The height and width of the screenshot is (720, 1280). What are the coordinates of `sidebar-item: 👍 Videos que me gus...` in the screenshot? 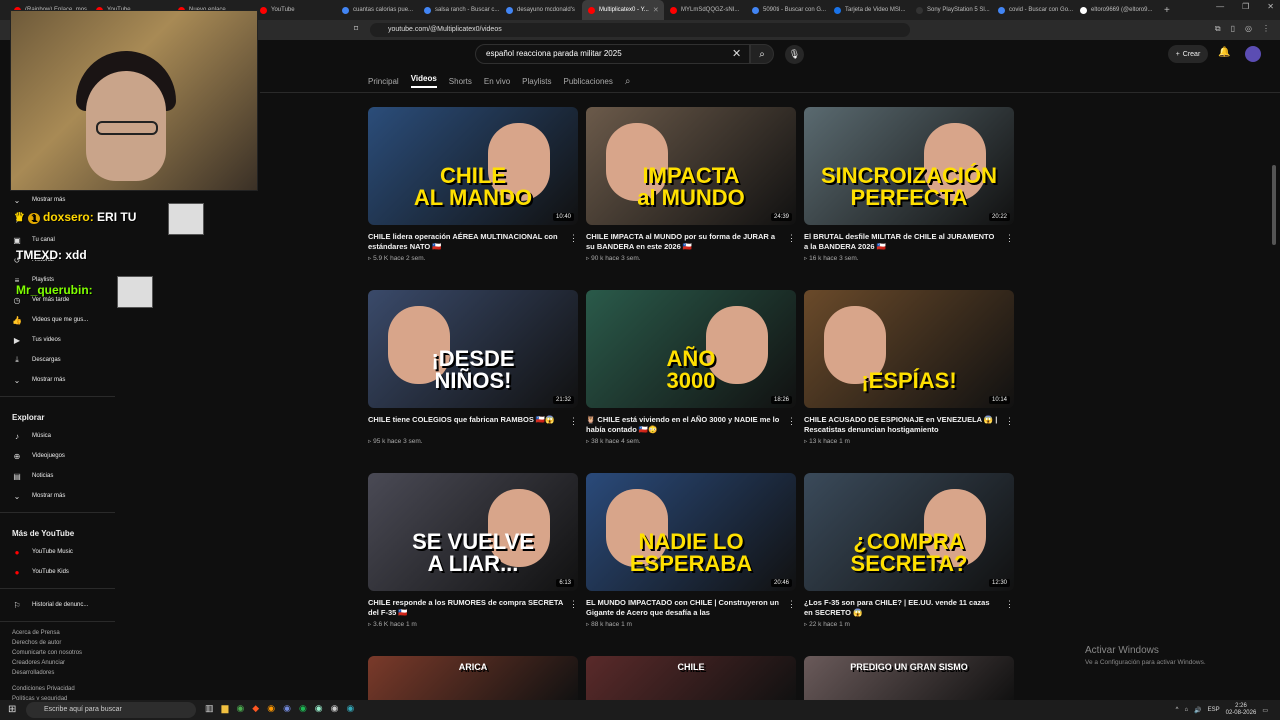 It's located at (57, 320).